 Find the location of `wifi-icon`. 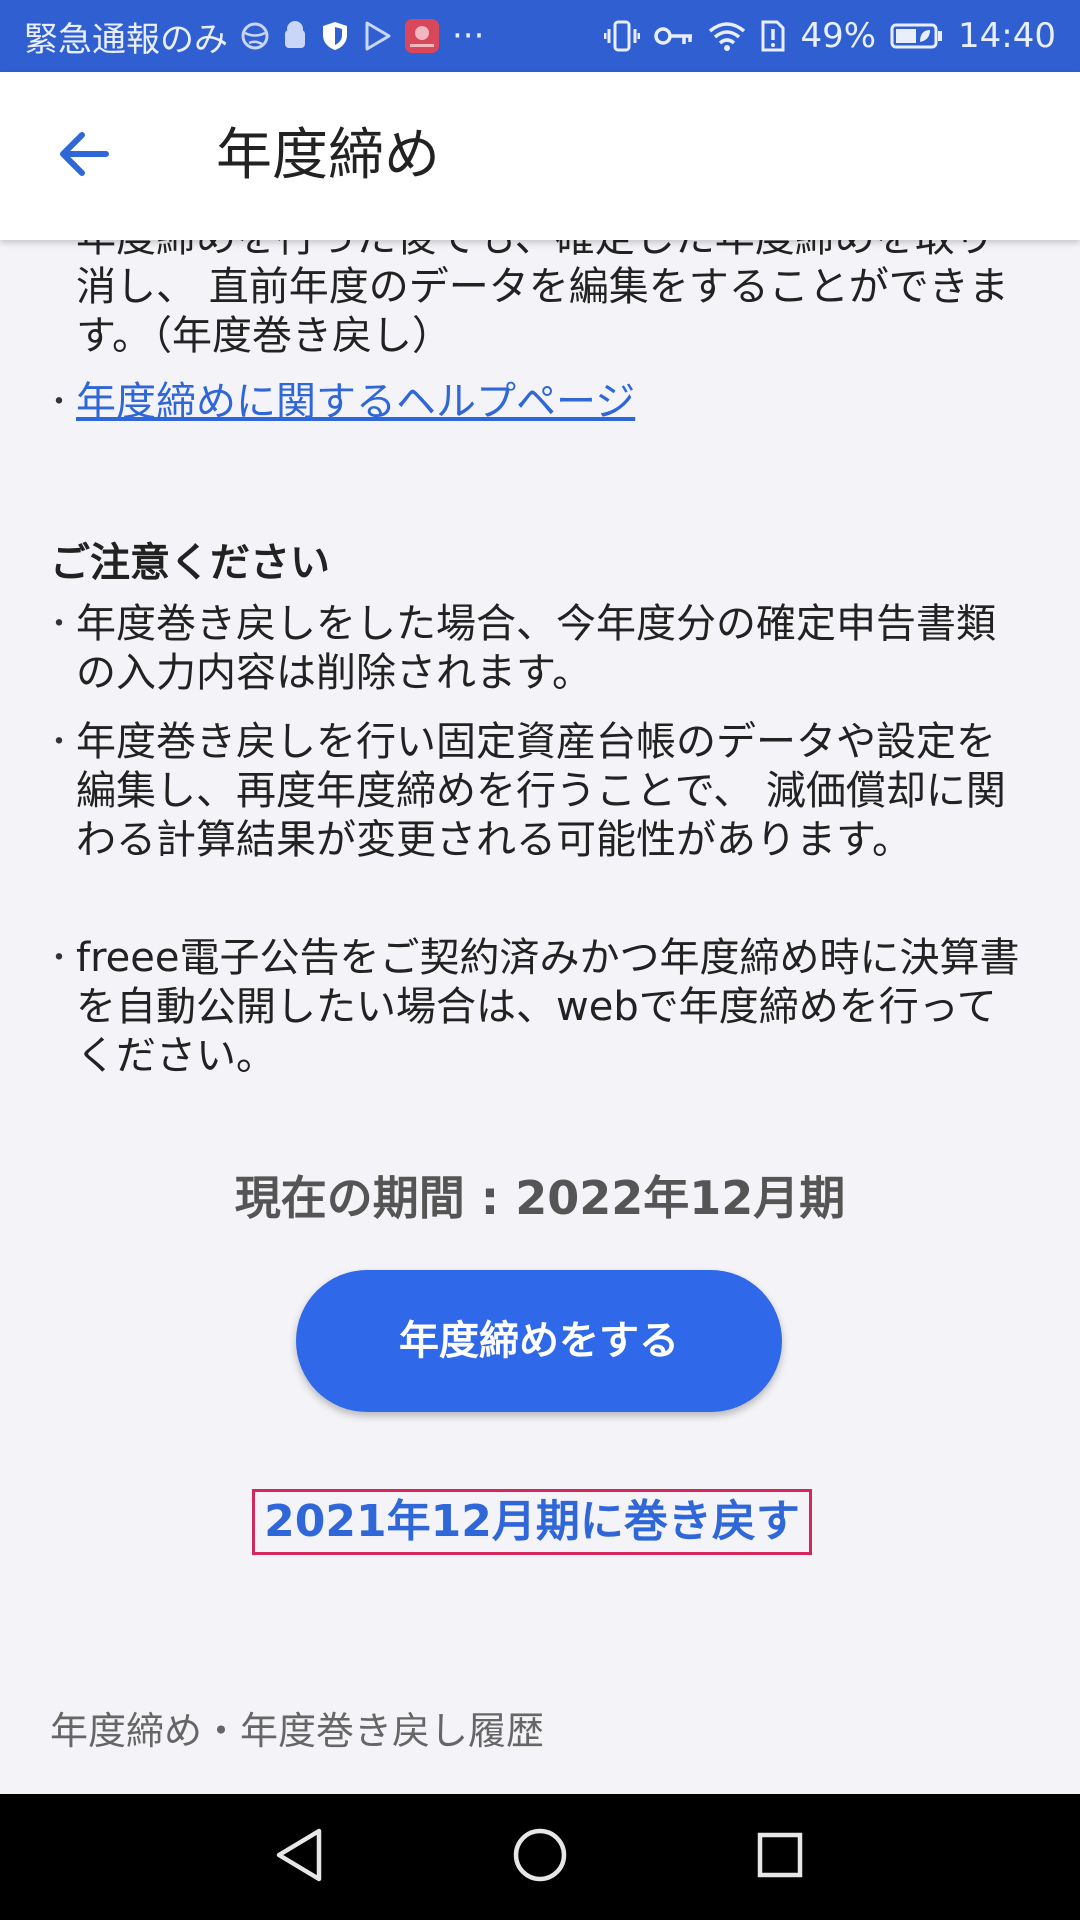

wifi-icon is located at coordinates (727, 36).